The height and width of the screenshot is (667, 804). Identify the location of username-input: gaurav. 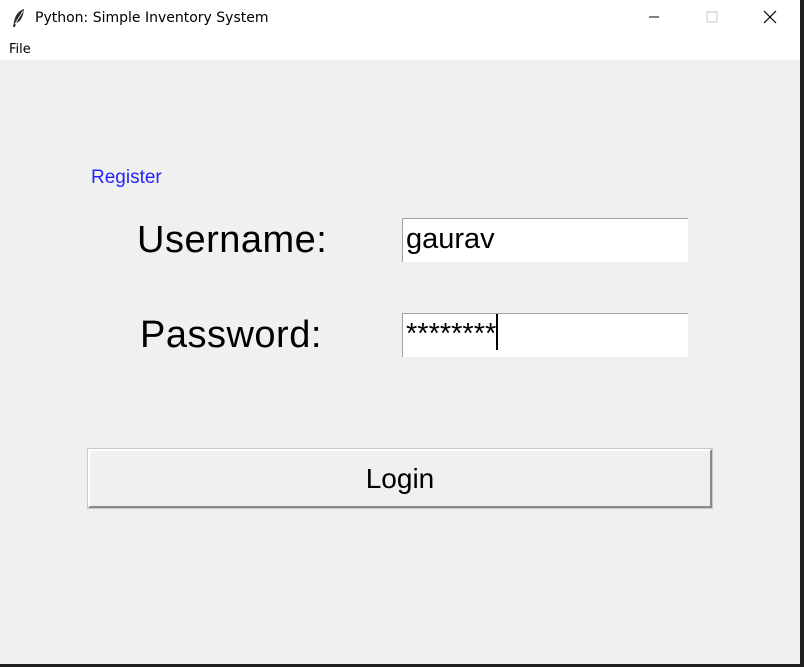
(545, 240).